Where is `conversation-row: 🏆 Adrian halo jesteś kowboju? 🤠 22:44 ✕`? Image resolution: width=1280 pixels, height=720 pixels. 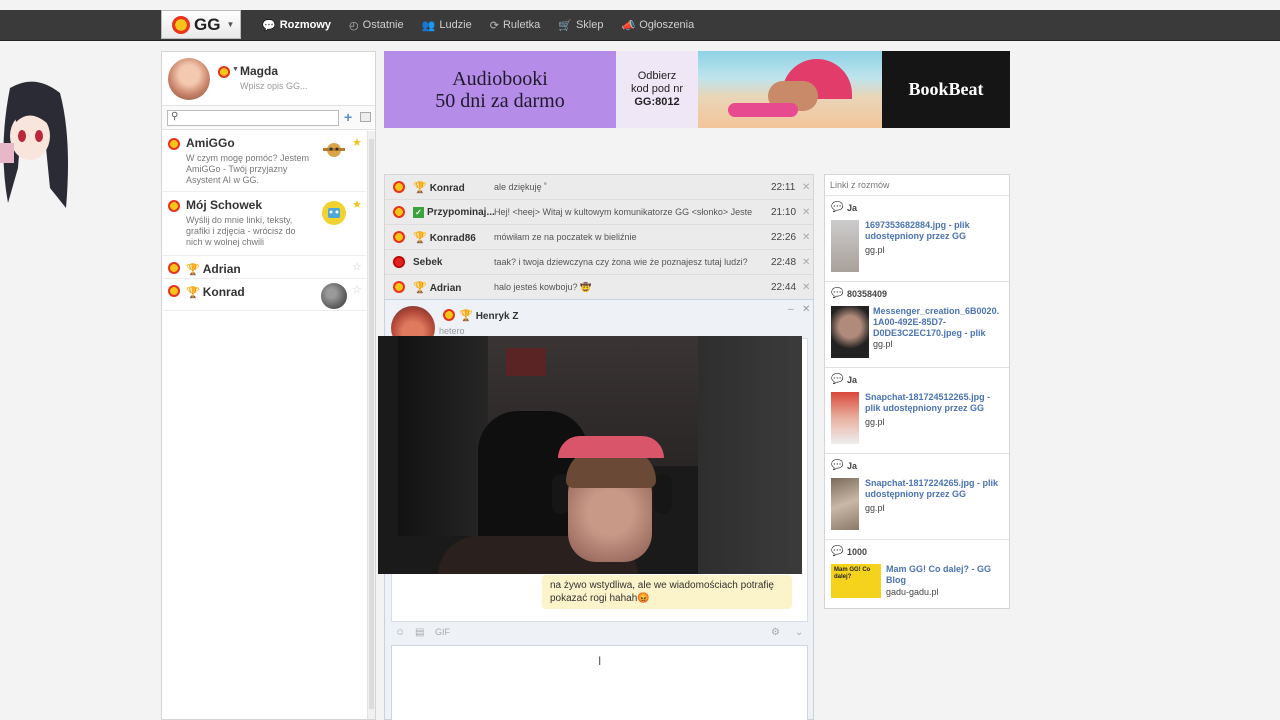 conversation-row: 🏆 Adrian halo jesteś kowboju? 🤠 22:44 ✕ is located at coordinates (599, 287).